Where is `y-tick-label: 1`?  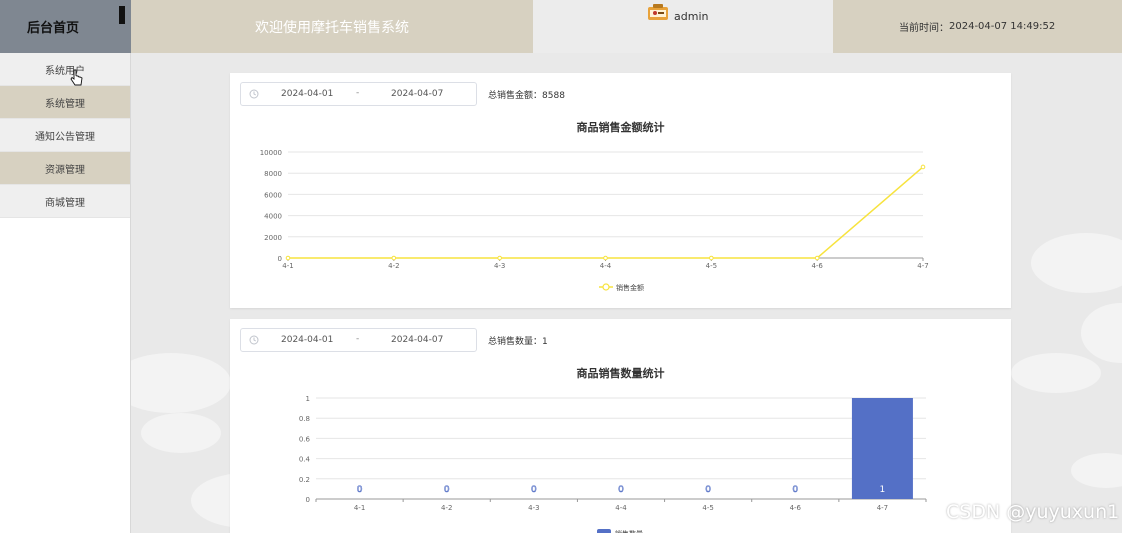
y-tick-label: 1 is located at coordinates (308, 399).